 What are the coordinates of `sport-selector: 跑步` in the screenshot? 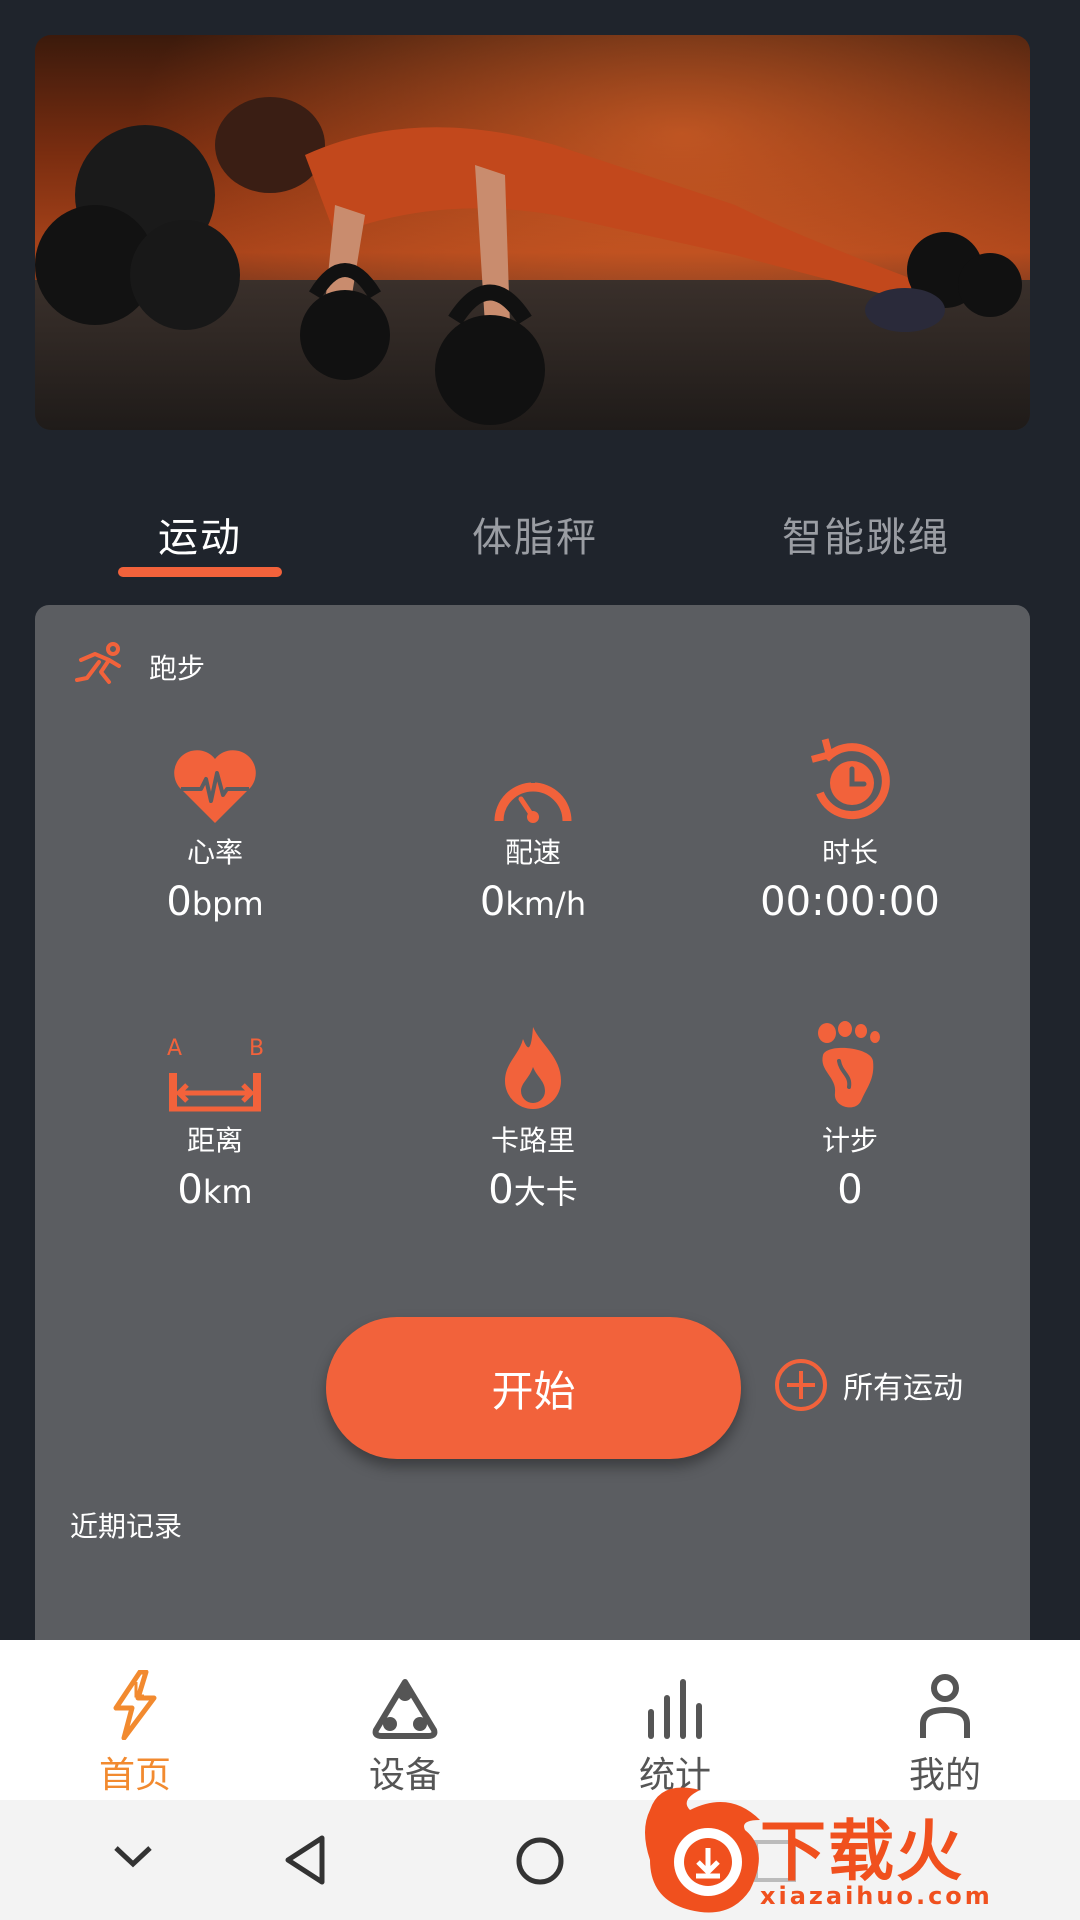 It's located at (139, 667).